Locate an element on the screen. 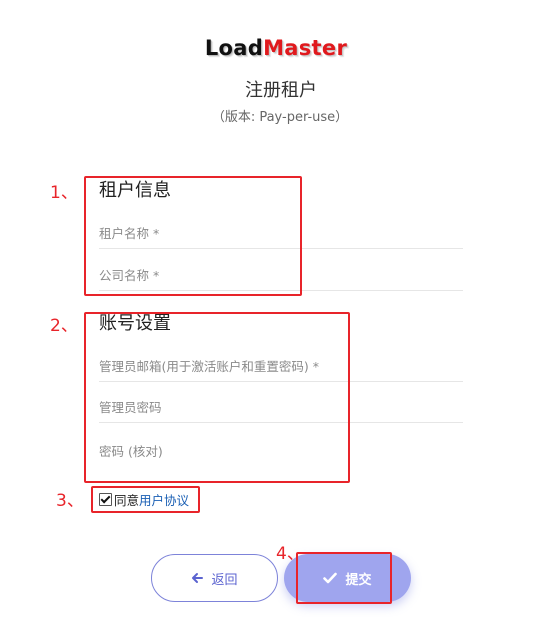 The height and width of the screenshot is (637, 552). logo-text-master: Master is located at coordinates (305, 48).